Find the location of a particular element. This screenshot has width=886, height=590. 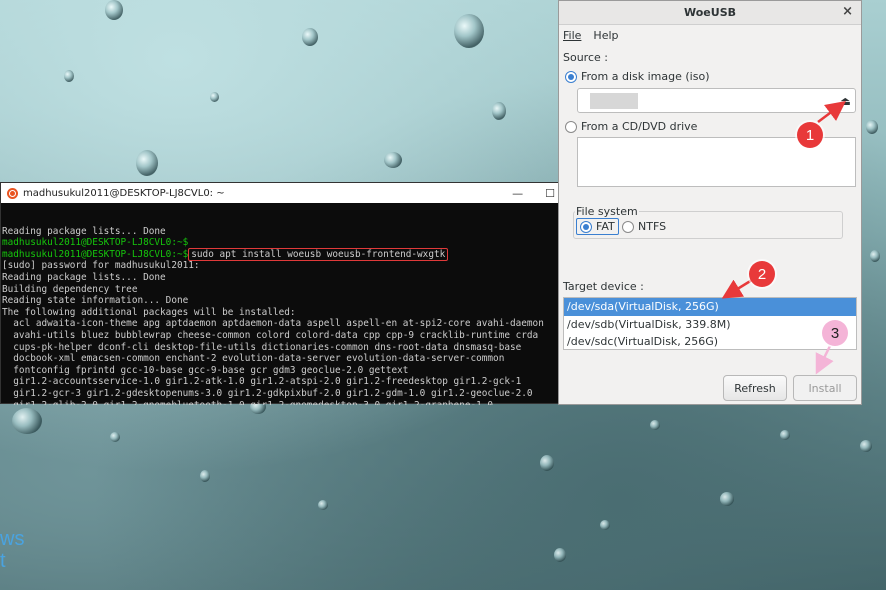

radio-fat-label: FAT is located at coordinates (605, 226).